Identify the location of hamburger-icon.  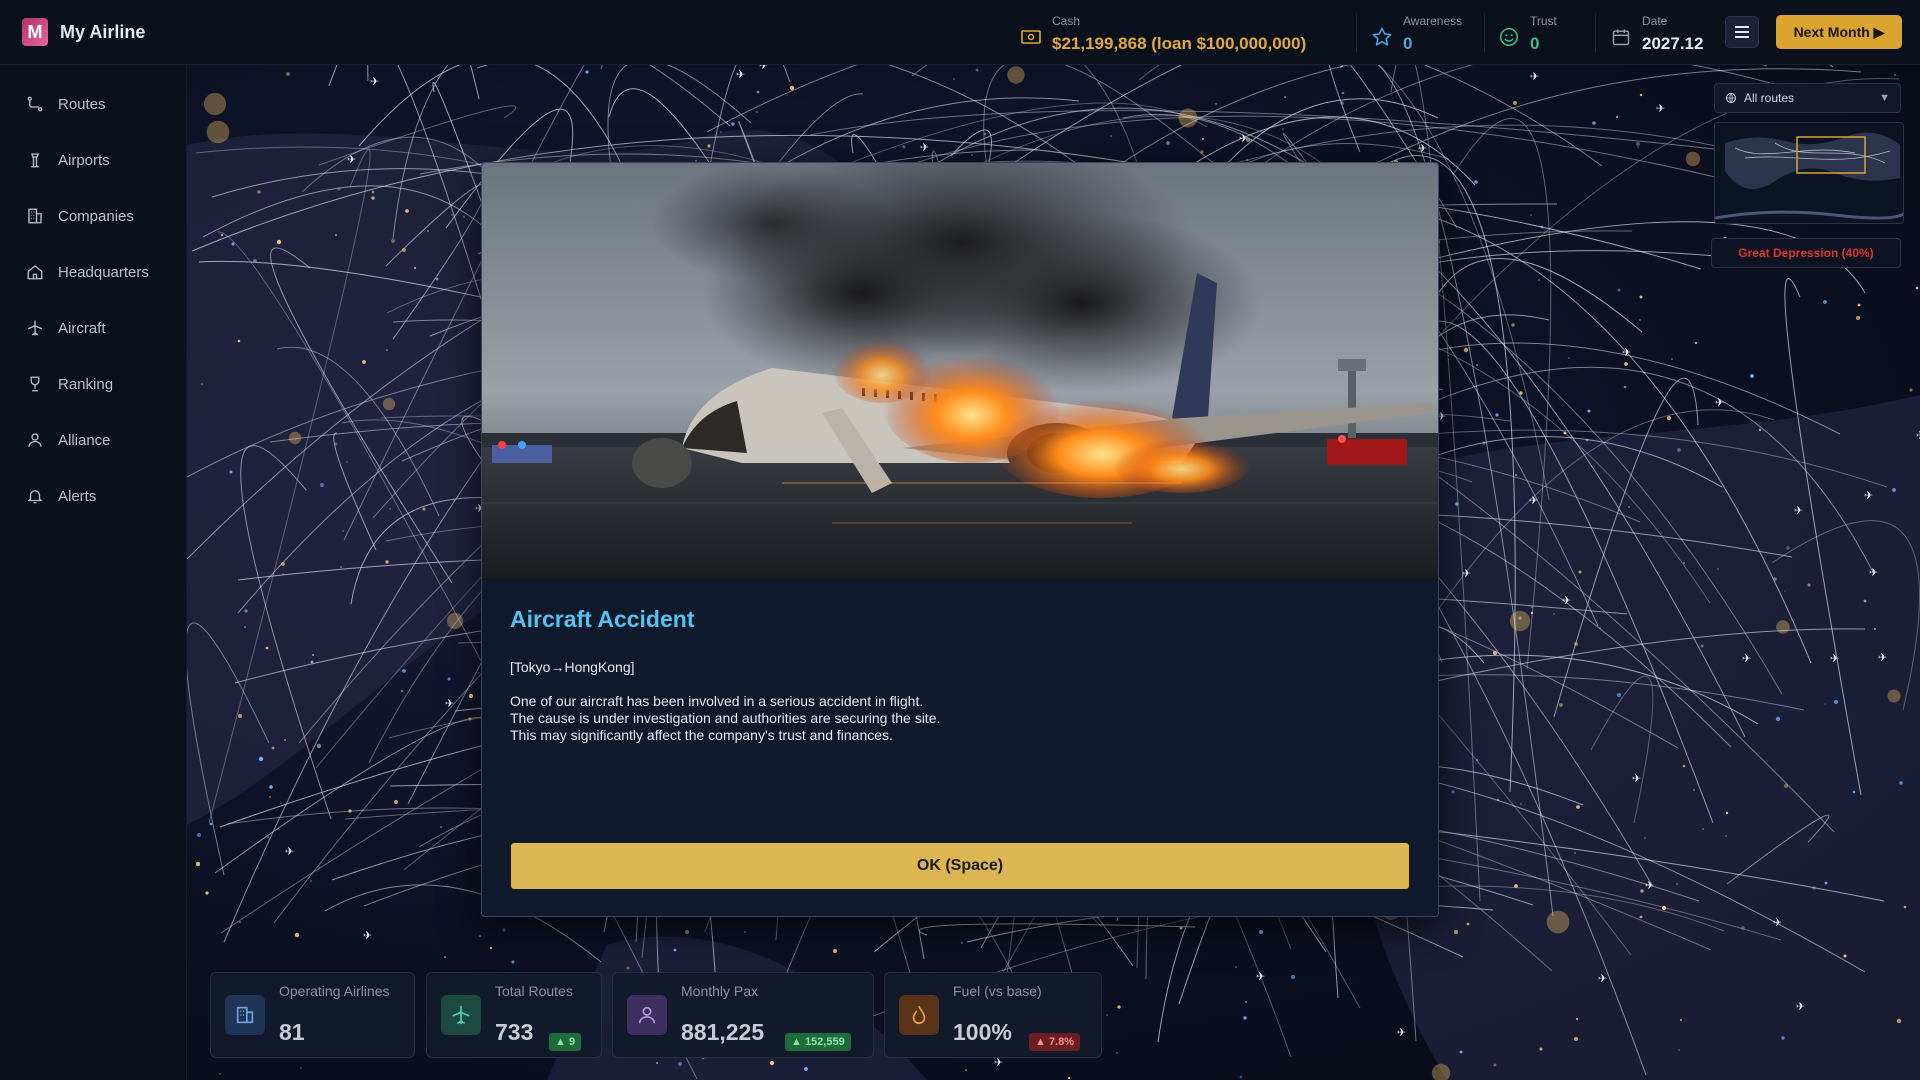
(1742, 32).